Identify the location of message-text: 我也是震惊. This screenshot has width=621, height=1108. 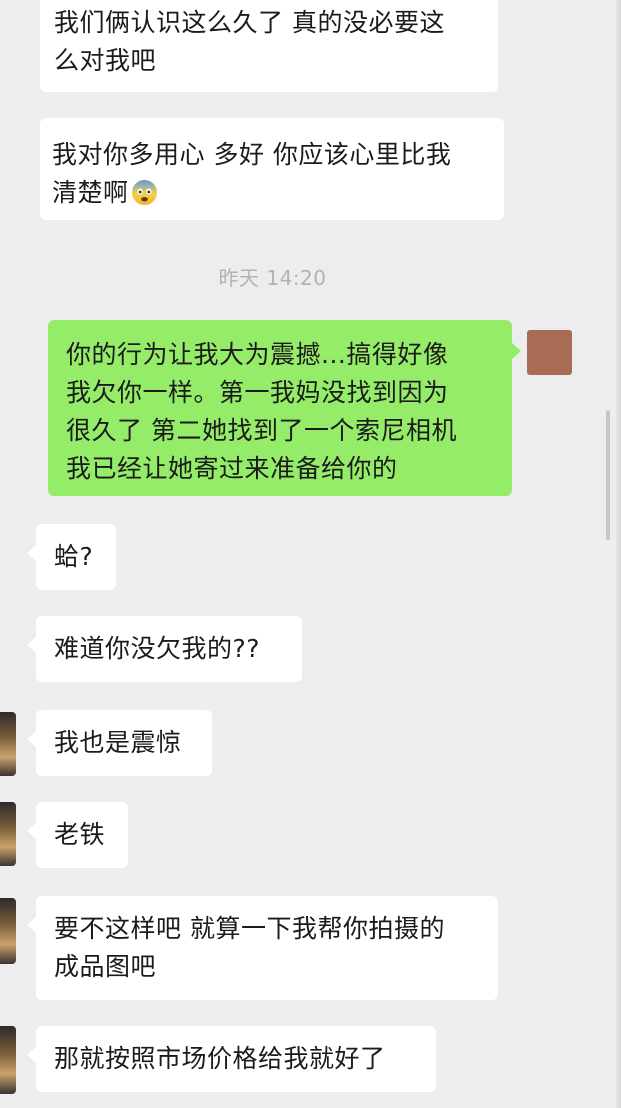
(118, 742).